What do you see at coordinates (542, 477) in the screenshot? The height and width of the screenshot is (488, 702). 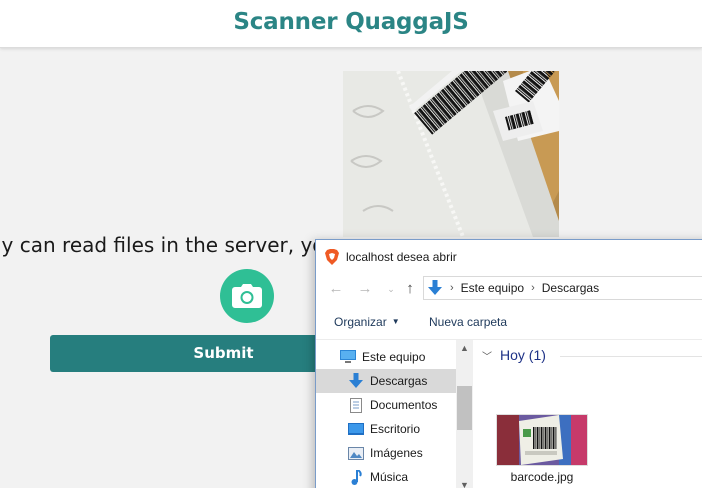 I see `file-name-label: barcode.jpg` at bounding box center [542, 477].